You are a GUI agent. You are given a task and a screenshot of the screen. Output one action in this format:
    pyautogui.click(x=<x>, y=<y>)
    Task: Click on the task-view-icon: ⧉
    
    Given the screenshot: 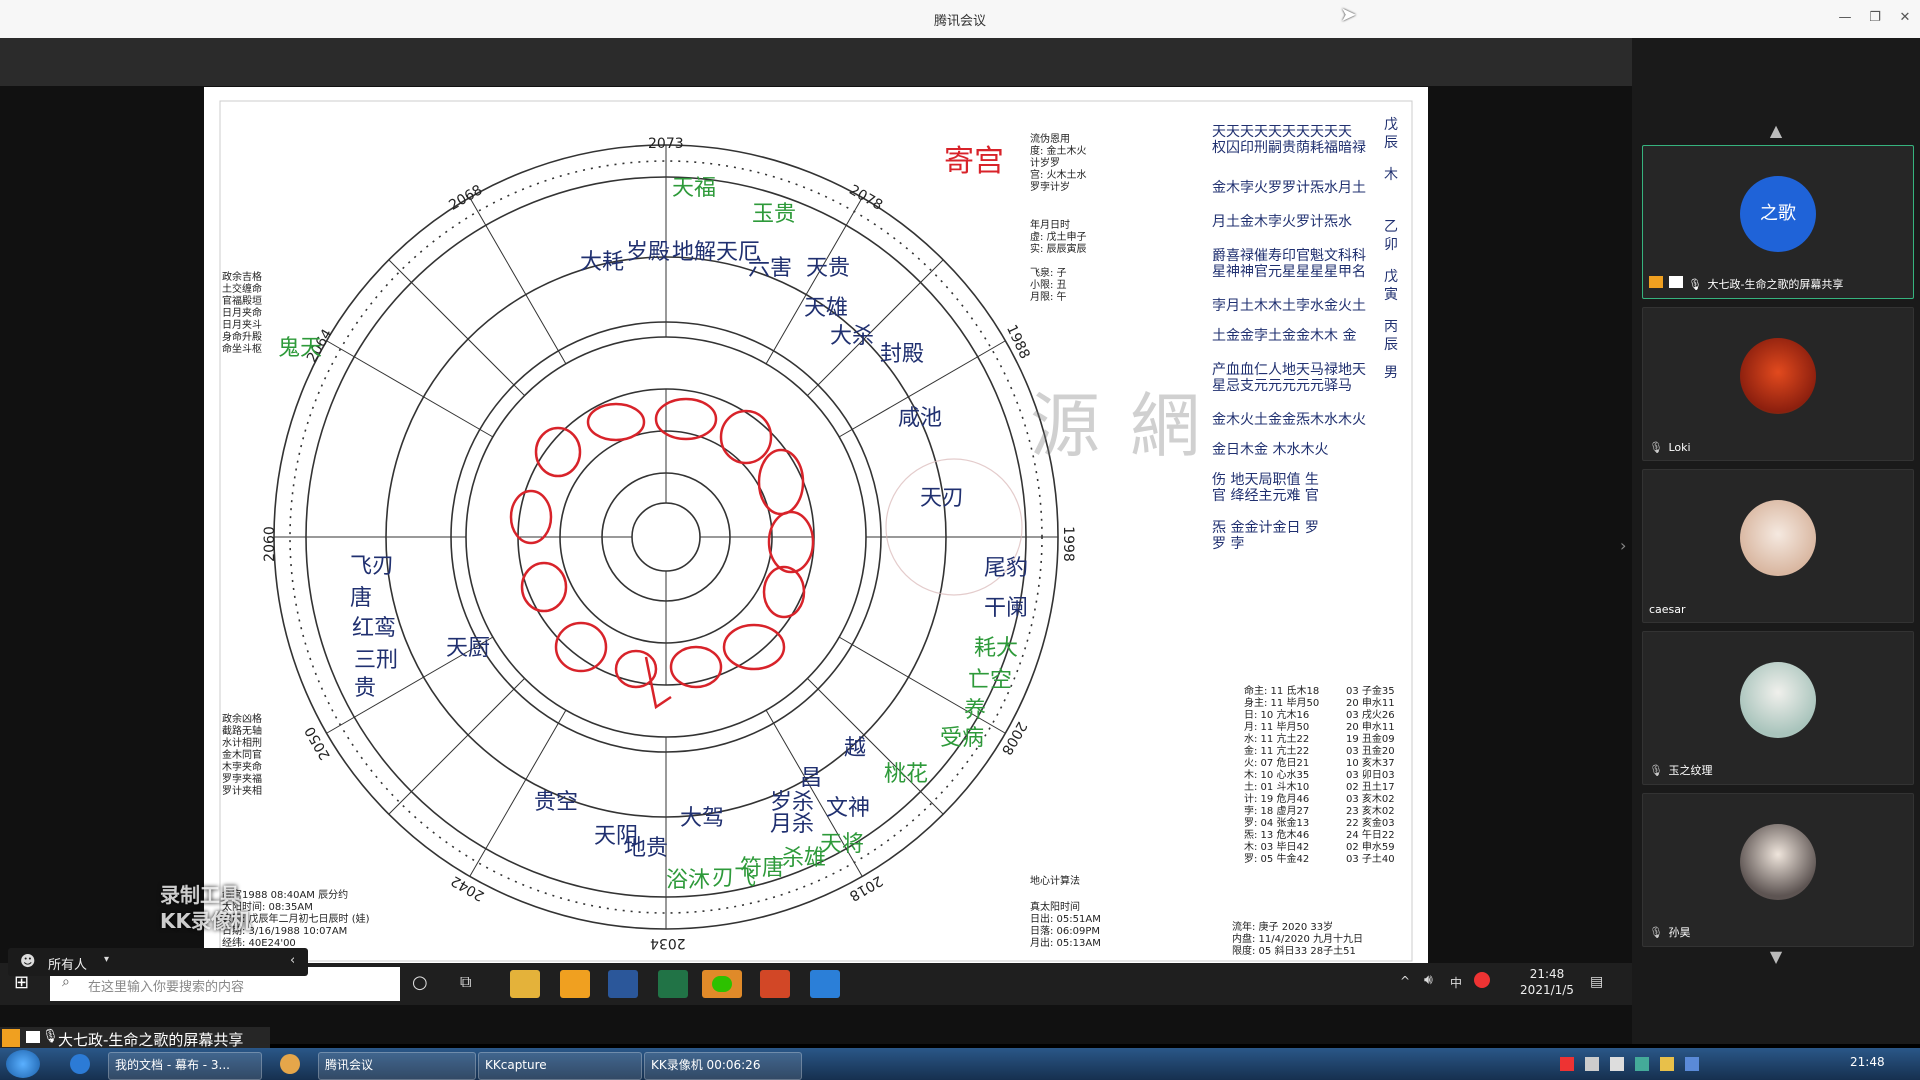 What is the action you would take?
    pyautogui.click(x=465, y=982)
    